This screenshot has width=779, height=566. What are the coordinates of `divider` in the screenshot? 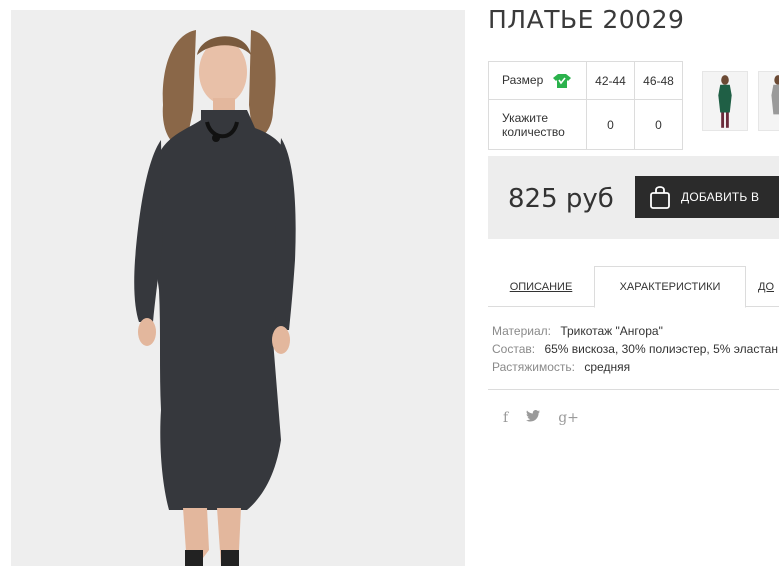 It's located at (633, 389).